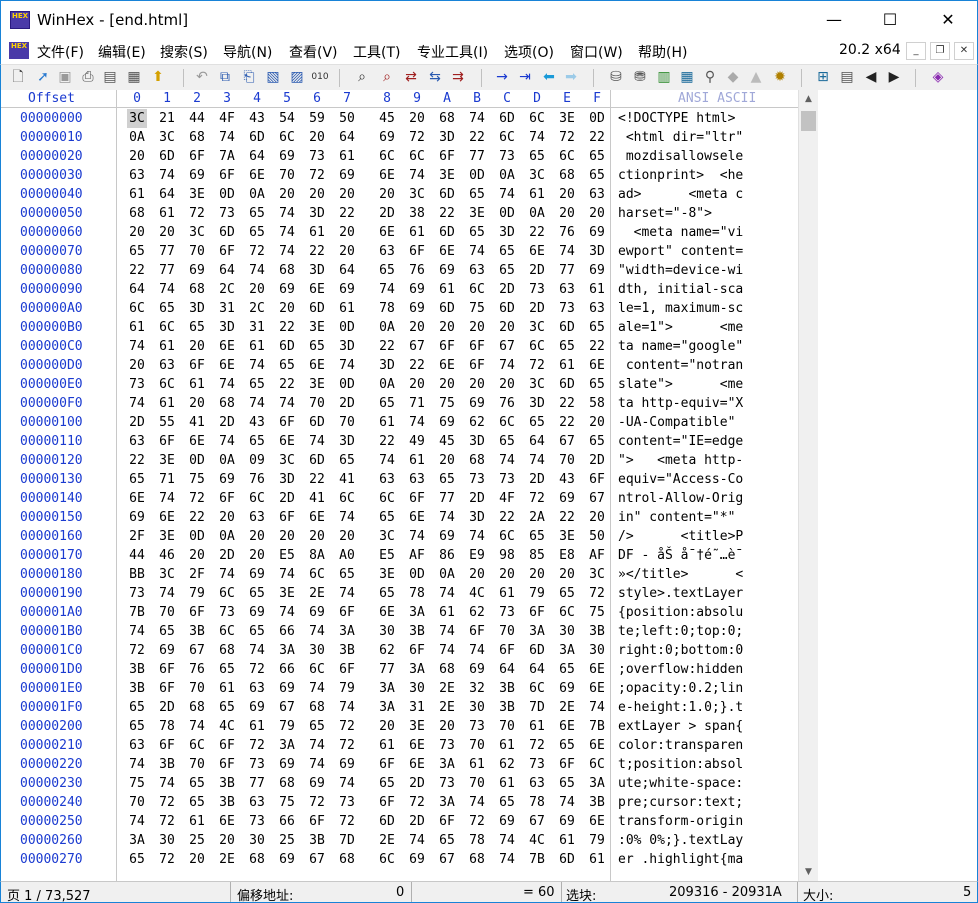  I want to click on menu-edit: 编辑(E), so click(122, 52).